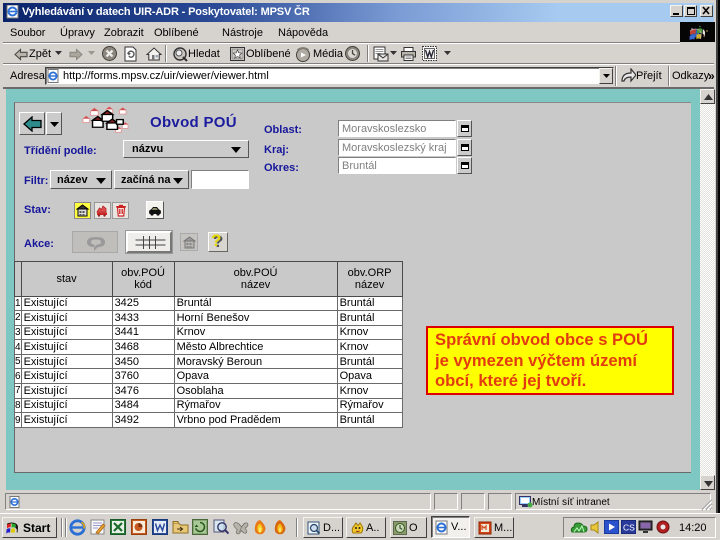 Image resolution: width=720 pixels, height=540 pixels. What do you see at coordinates (629, 528) in the screenshot?
I see `svg-text: CS` at bounding box center [629, 528].